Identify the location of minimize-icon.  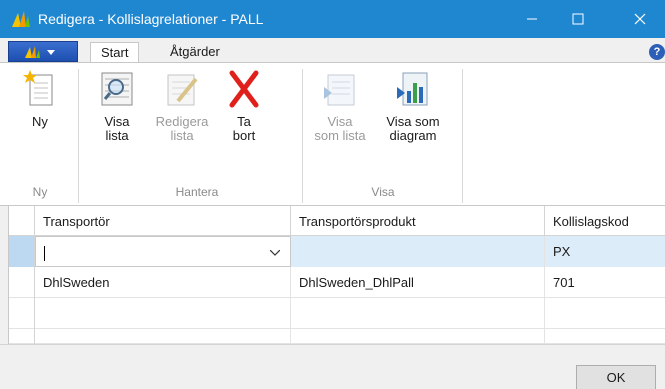
(532, 19).